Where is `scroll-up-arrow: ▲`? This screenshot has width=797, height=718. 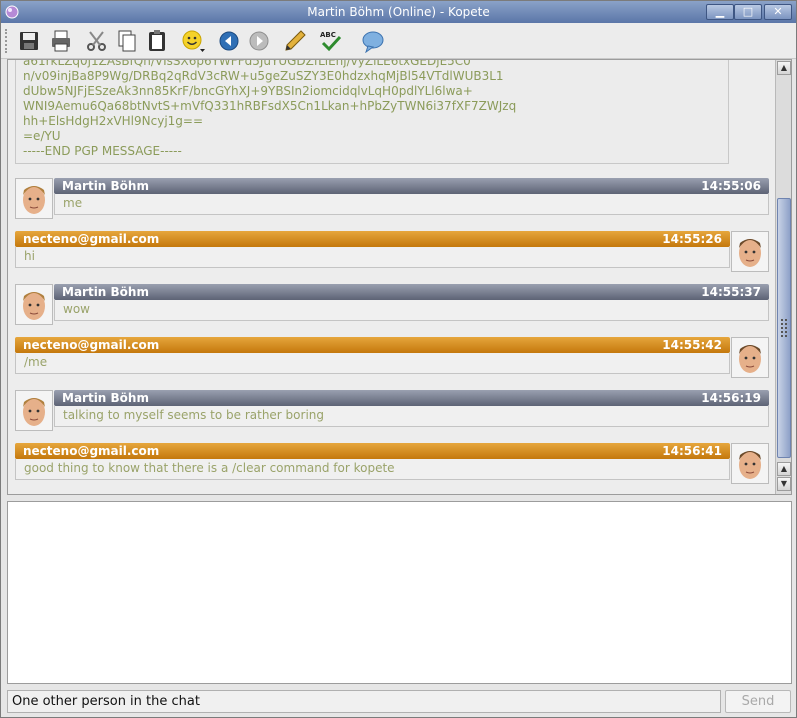
scroll-up-arrow: ▲ is located at coordinates (784, 68).